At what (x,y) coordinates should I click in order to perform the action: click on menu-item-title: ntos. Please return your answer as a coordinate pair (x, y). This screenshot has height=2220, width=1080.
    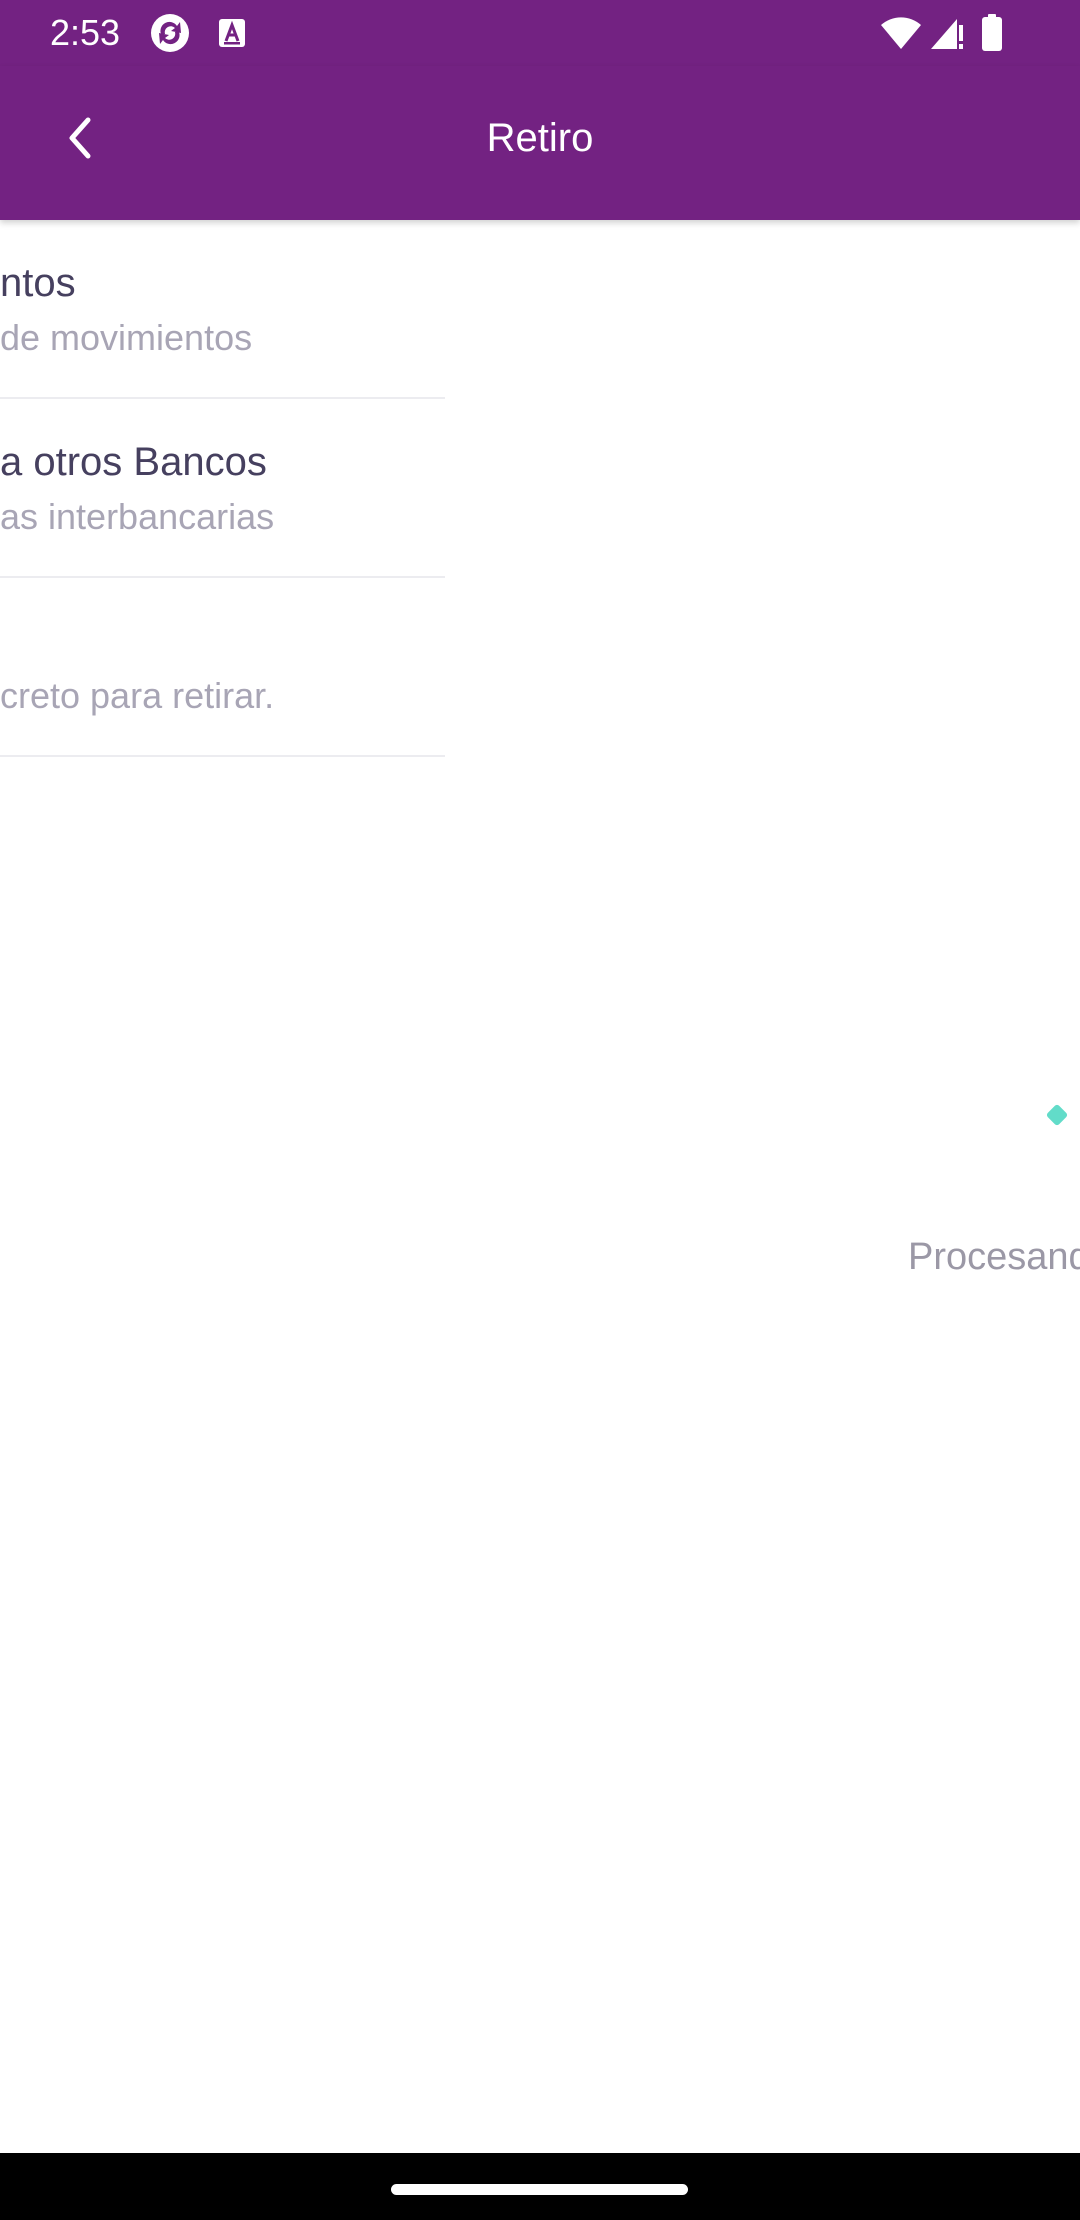
    Looking at the image, I should click on (38, 283).